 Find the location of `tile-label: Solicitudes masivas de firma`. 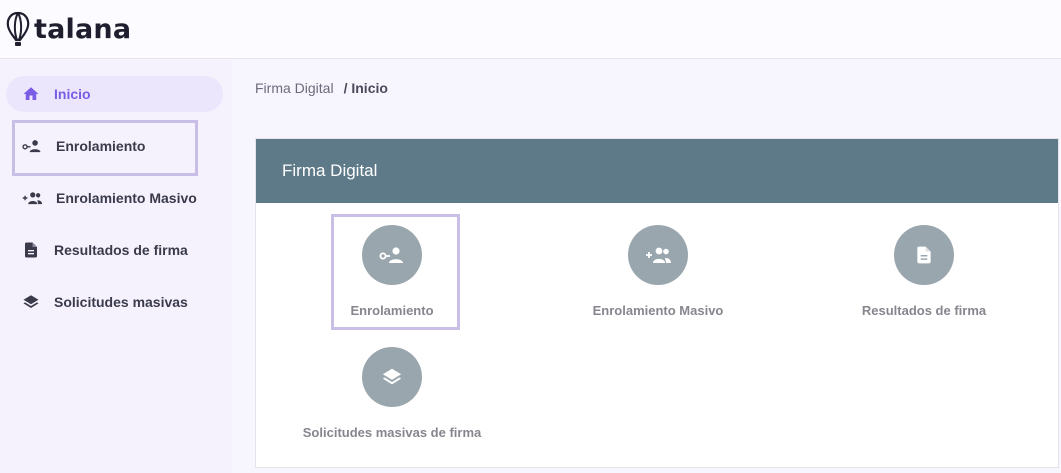

tile-label: Solicitudes masivas de firma is located at coordinates (392, 432).